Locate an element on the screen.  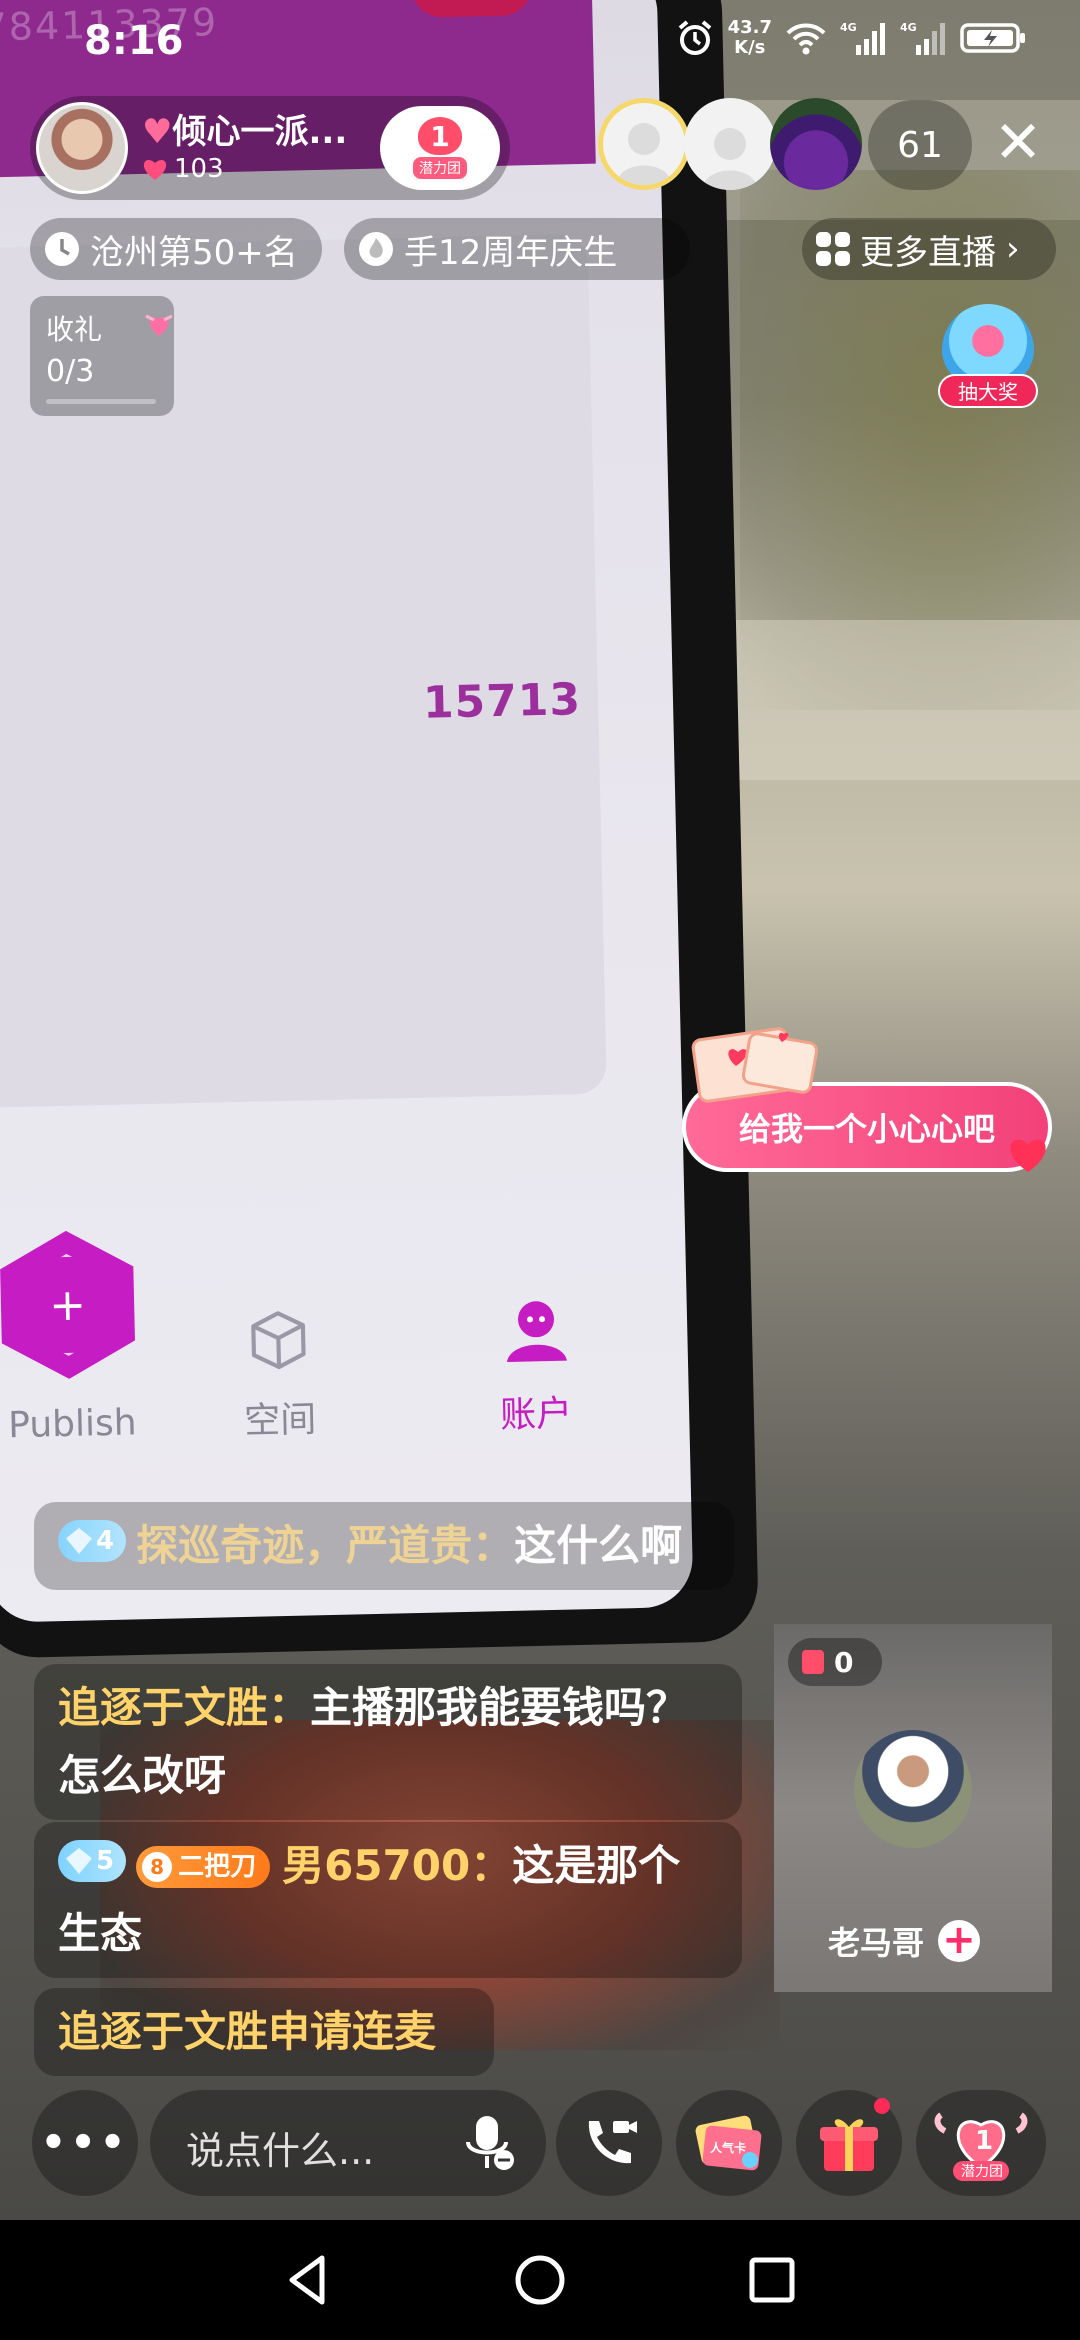
network-speed: 43.7 K/s is located at coordinates (749, 37).